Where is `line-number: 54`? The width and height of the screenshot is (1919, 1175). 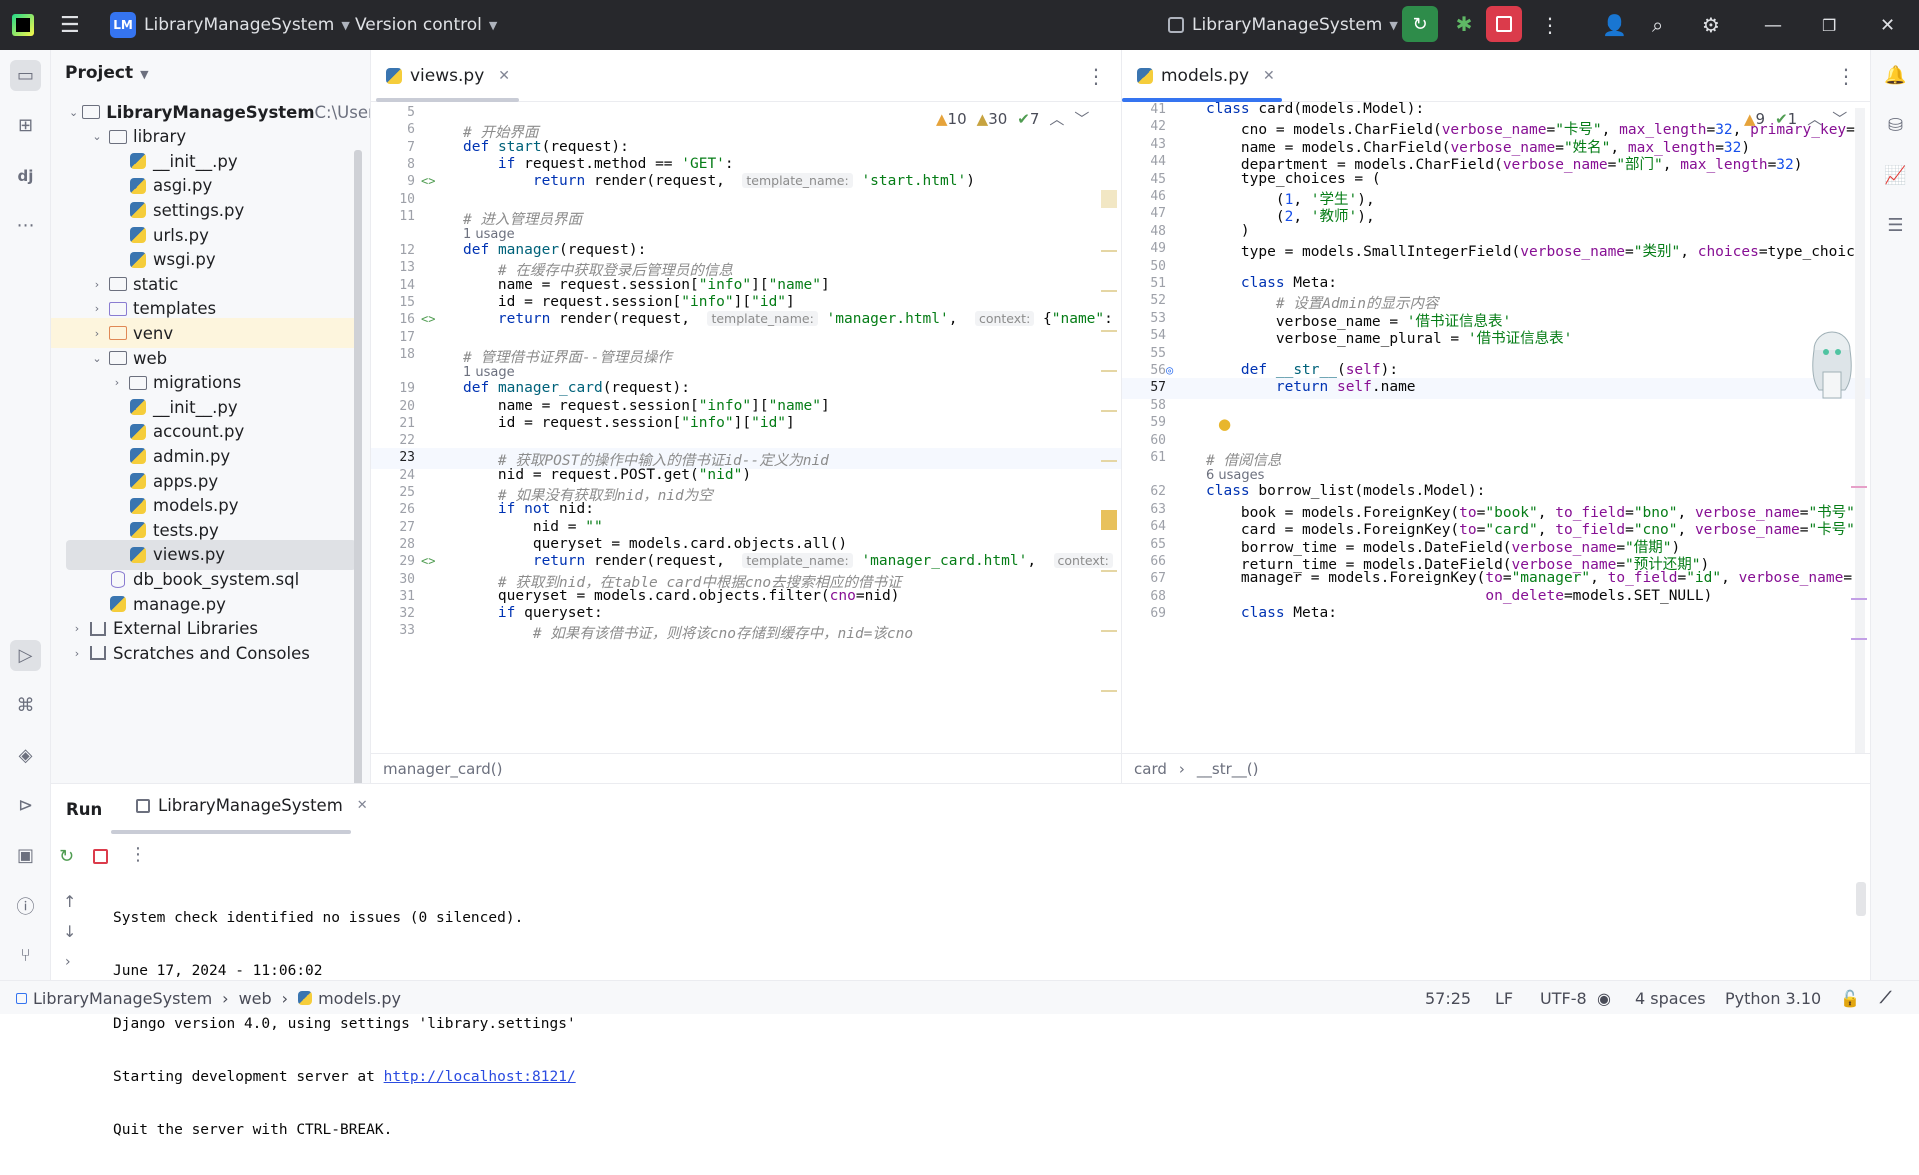
line-number: 54 is located at coordinates (1144, 335).